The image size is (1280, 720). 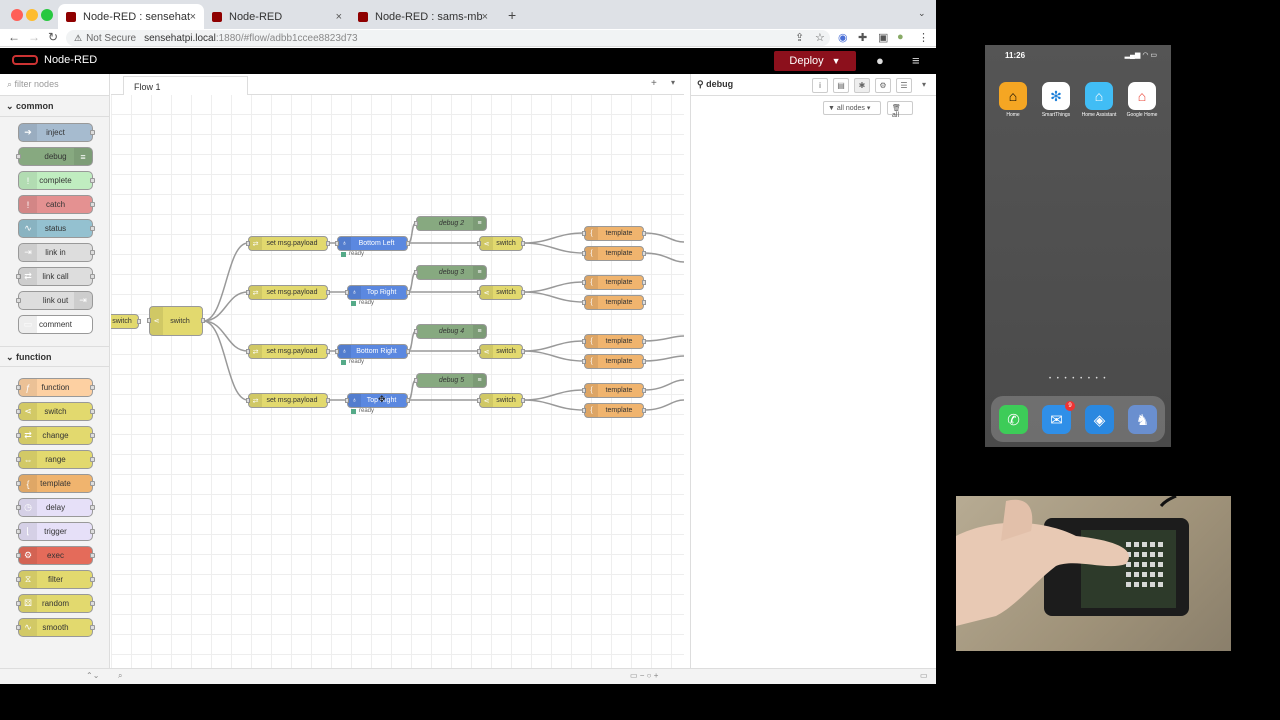 I want to click on browser-tab-2: Node-RED ×, so click(x=277, y=16).